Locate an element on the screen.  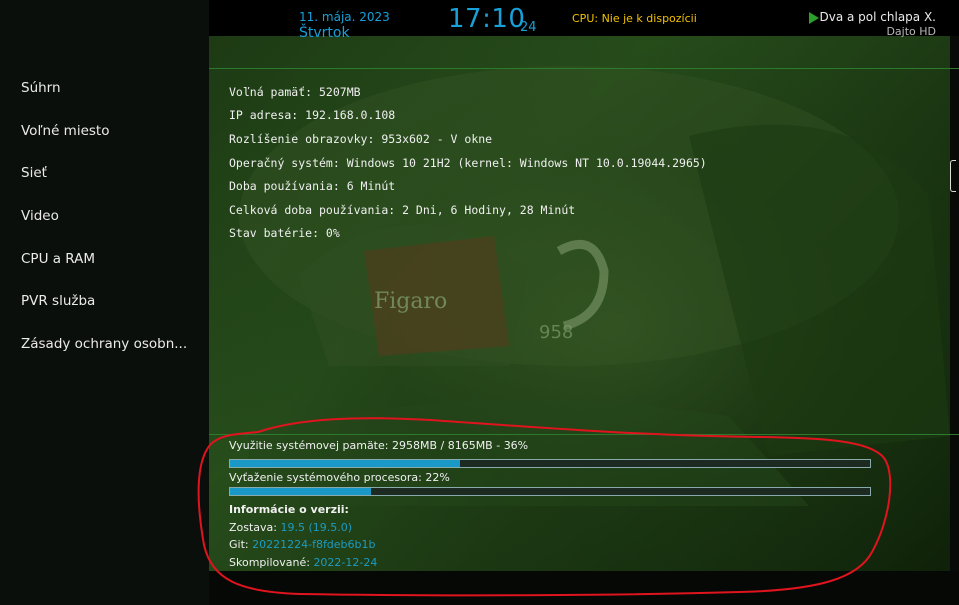
version-build-row: Zostava: 19.5 (19.5.0) is located at coordinates (290, 527).